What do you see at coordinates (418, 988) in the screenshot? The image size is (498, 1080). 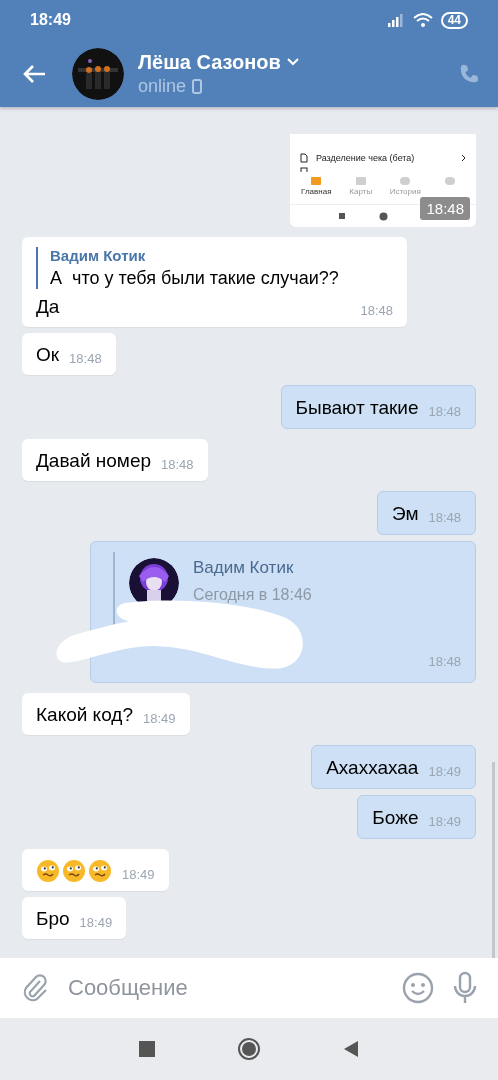 I see `smiley-icon` at bounding box center [418, 988].